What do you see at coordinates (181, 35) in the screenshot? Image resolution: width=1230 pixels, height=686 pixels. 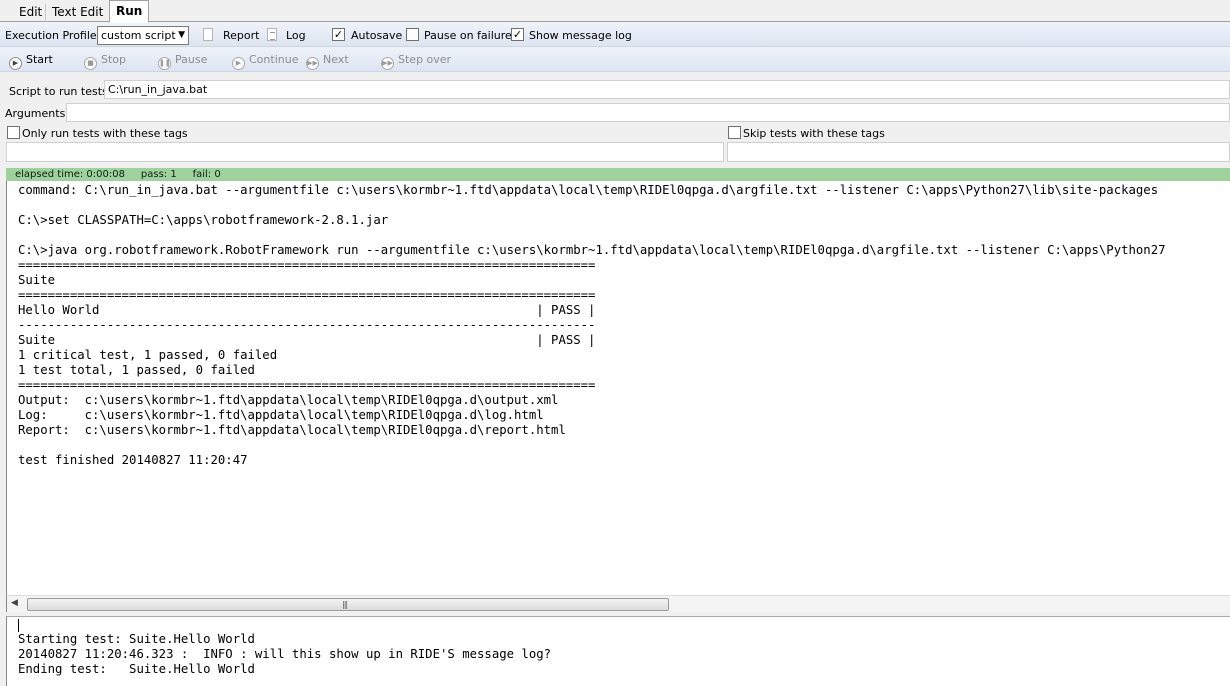 I see `dropdown-arrow-icon: ▼` at bounding box center [181, 35].